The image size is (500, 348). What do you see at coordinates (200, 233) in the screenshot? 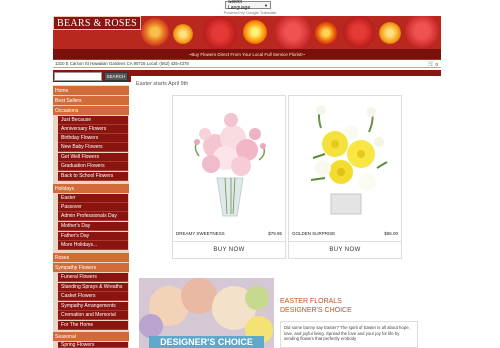
I see `product-name: DREAMY SWEETNESS` at bounding box center [200, 233].